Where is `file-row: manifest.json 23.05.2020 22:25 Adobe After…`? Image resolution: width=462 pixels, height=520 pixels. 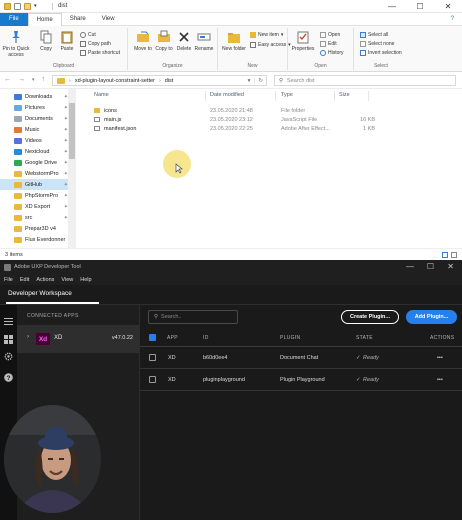 file-row: manifest.json 23.05.2020 22:25 Adobe After… is located at coordinates (233, 129).